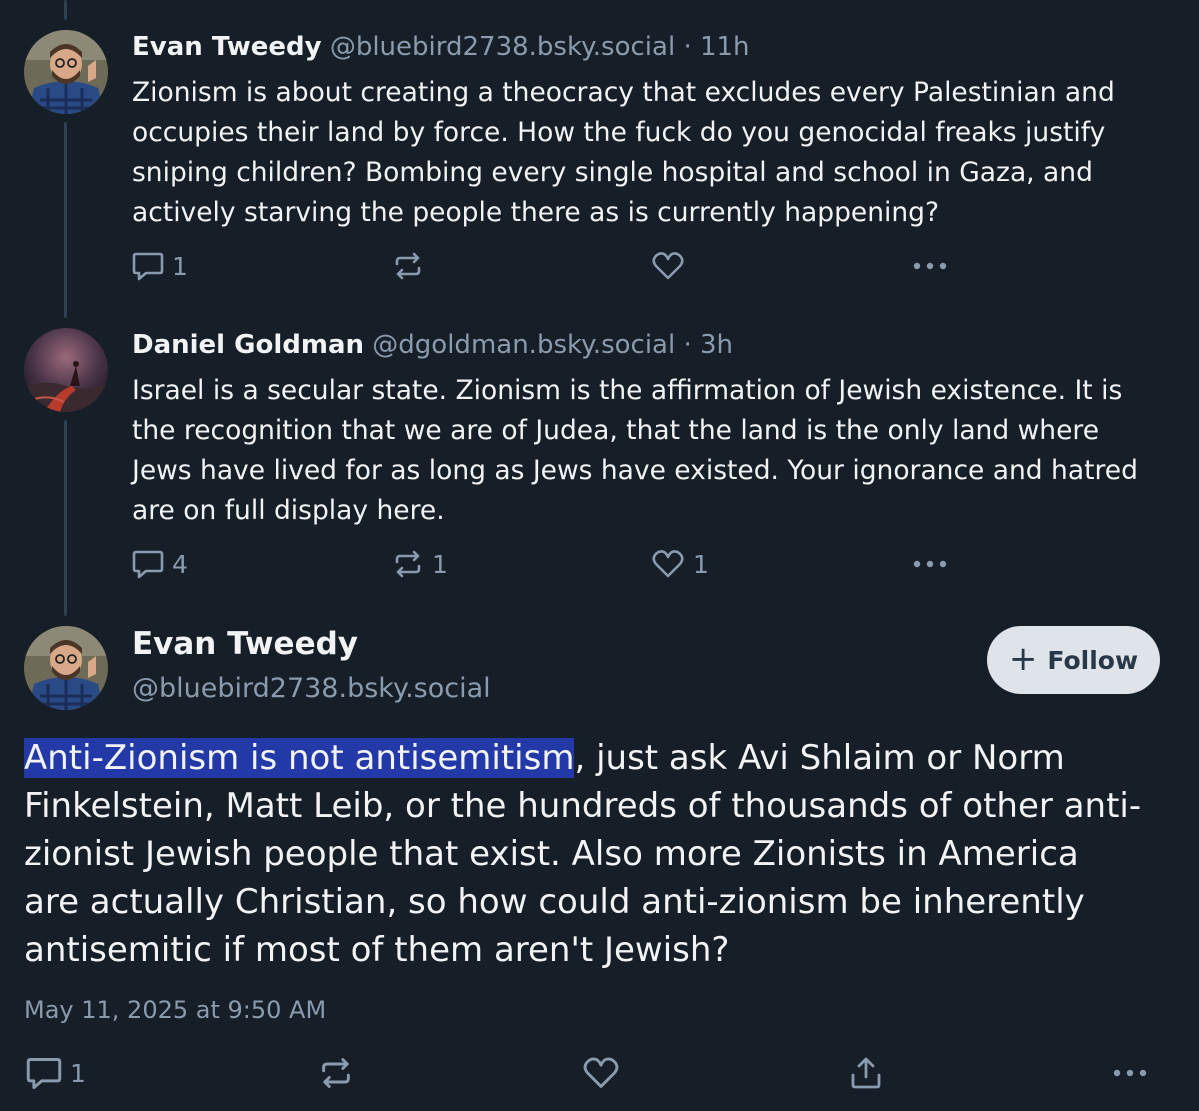 This screenshot has height=1111, width=1199. I want to click on post-time: · 11h, so click(716, 47).